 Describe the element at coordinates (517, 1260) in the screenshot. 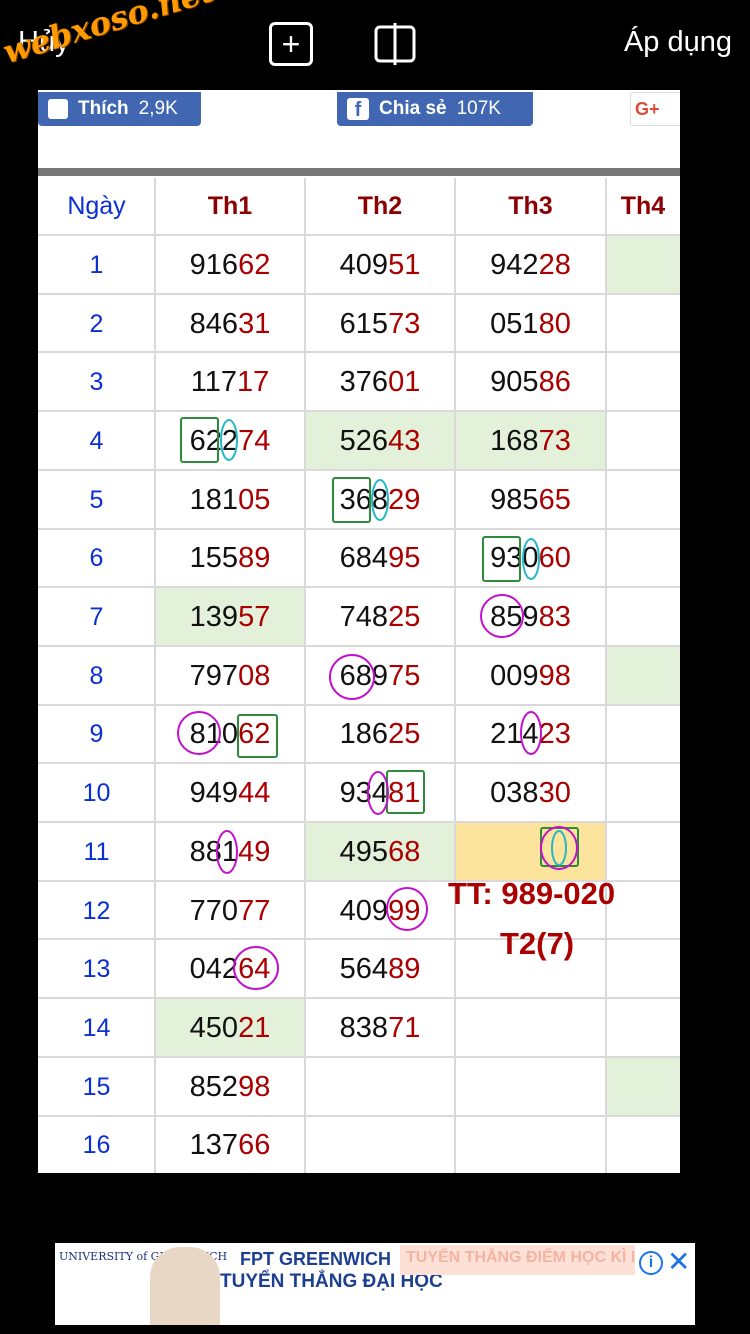

I see `ad-cta: TUYỂN THẲNG ĐIỂM HỌC KÌ I LỚP 12 >` at that location.